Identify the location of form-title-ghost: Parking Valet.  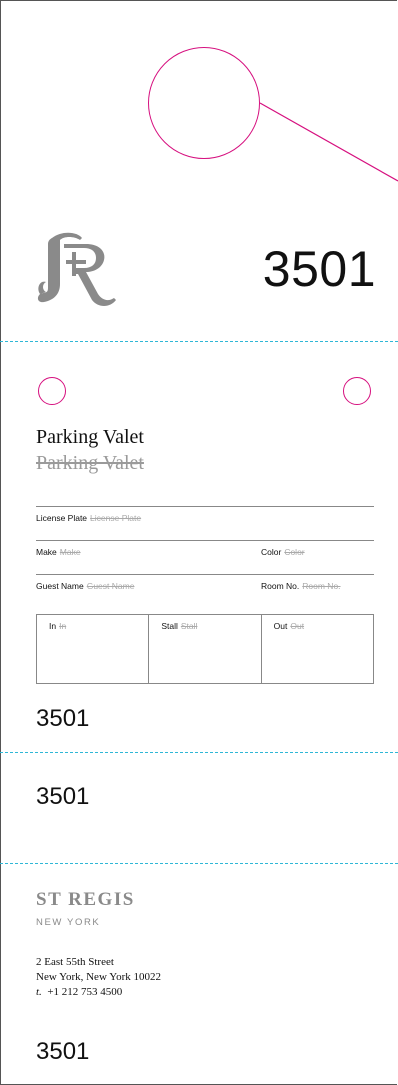
(90, 463).